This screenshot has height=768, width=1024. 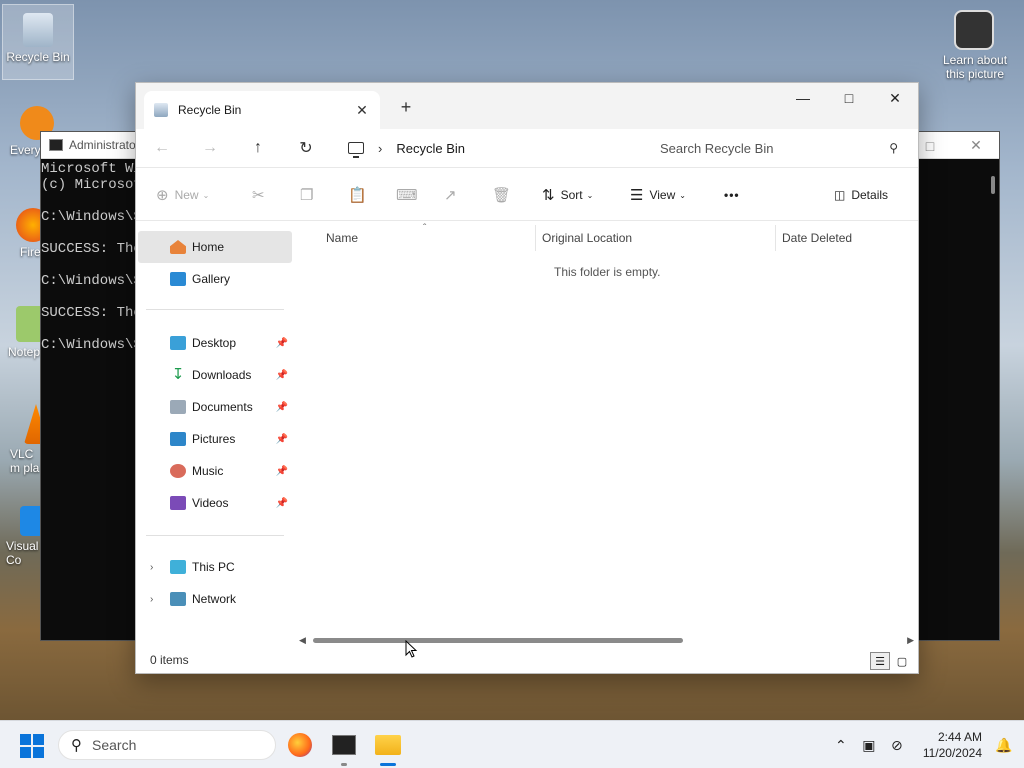 What do you see at coordinates (817, 238) in the screenshot?
I see `column-label: Date Deleted` at bounding box center [817, 238].